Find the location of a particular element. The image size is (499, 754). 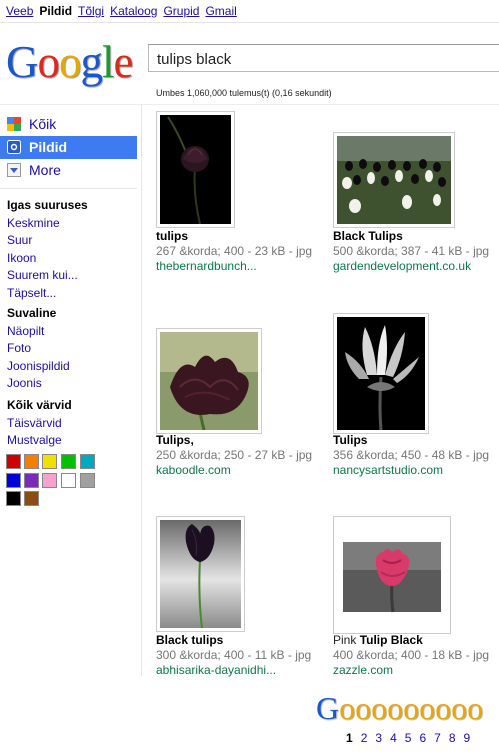

chevron-down-icon is located at coordinates (14, 170).